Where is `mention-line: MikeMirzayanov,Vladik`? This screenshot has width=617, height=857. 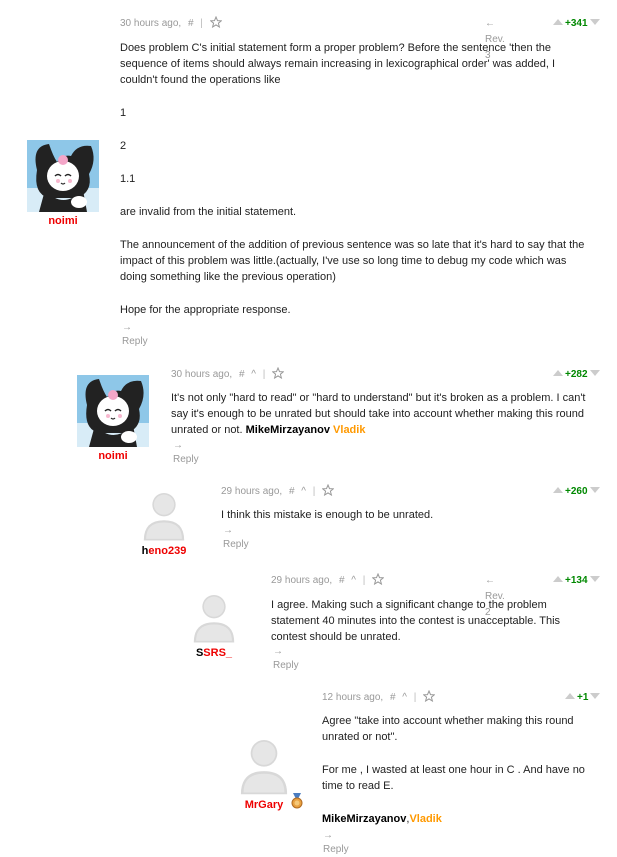
mention-line: MikeMirzayanov,Vladik is located at coordinates (464, 819).